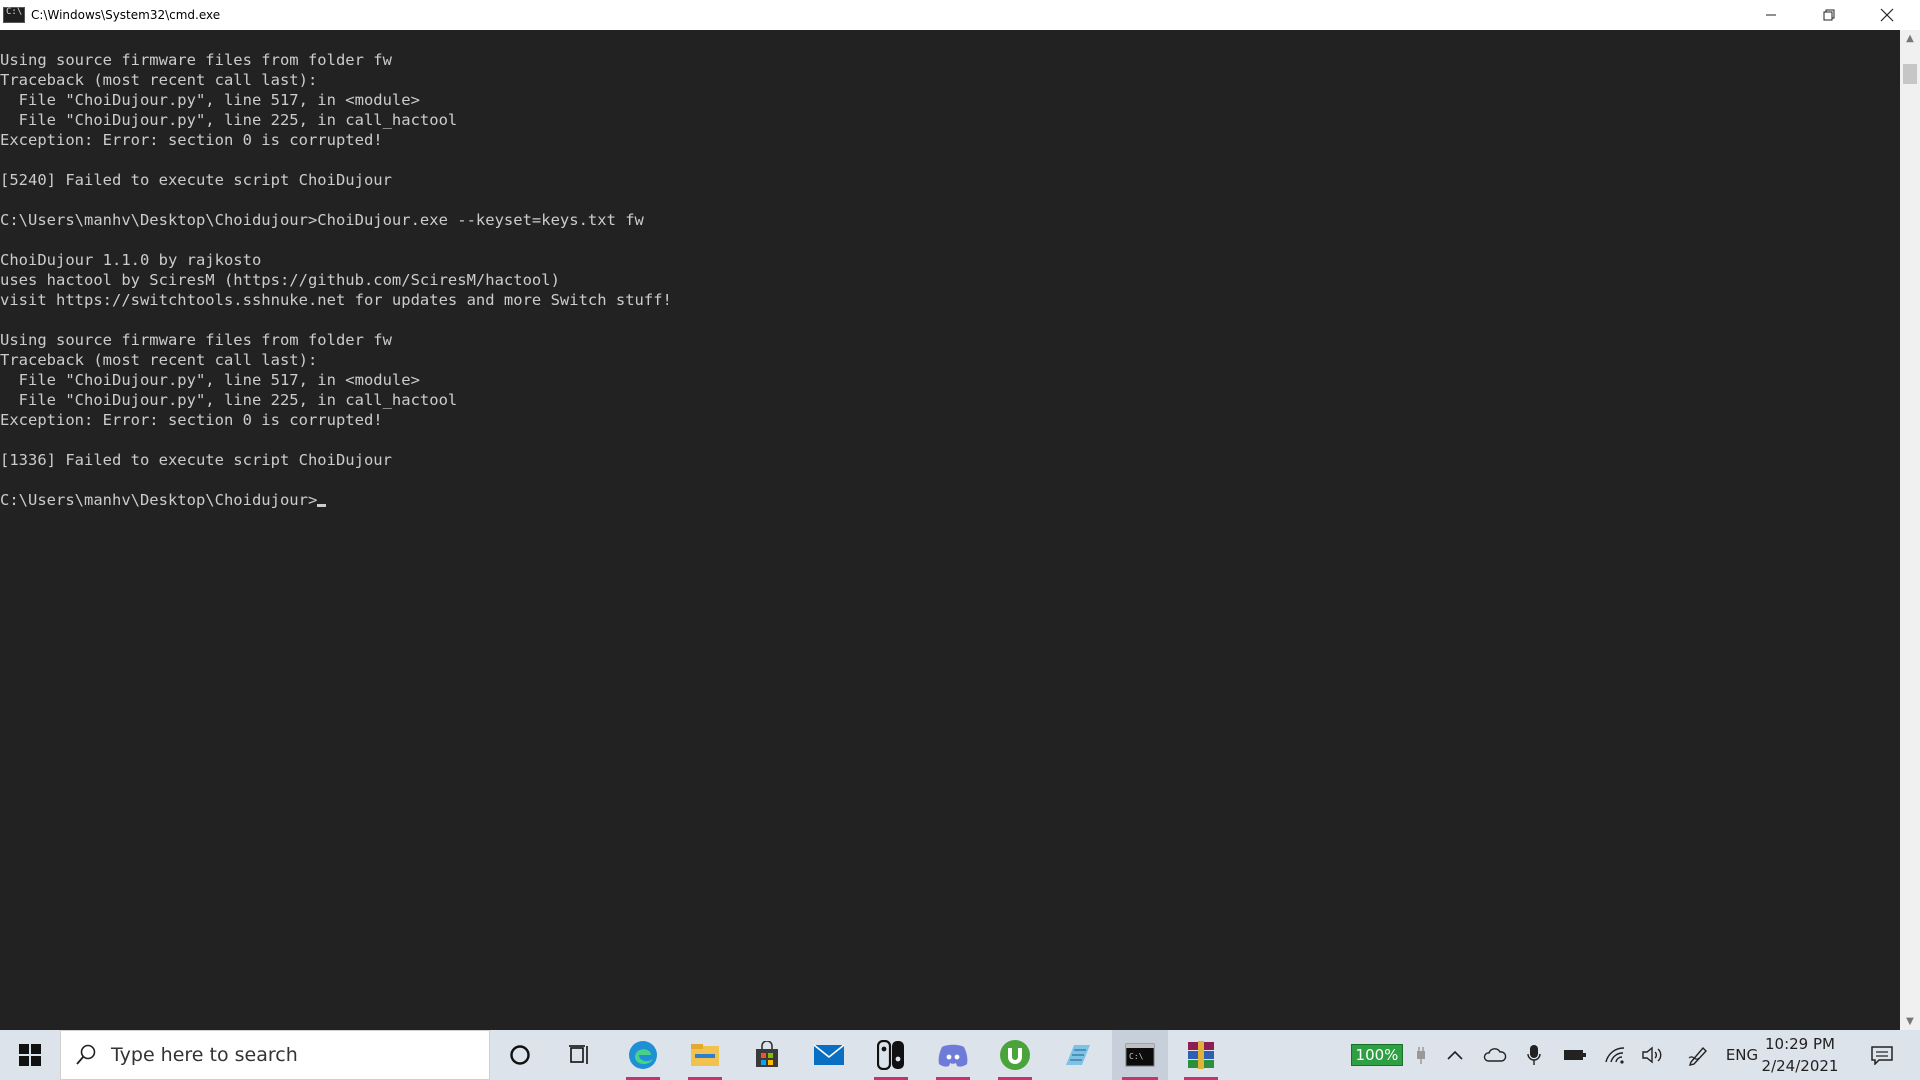 The height and width of the screenshot is (1080, 1920). Describe the element at coordinates (960, 15) in the screenshot. I see `window-titlebar: C:\Windows\System32\cmd.exe` at that location.